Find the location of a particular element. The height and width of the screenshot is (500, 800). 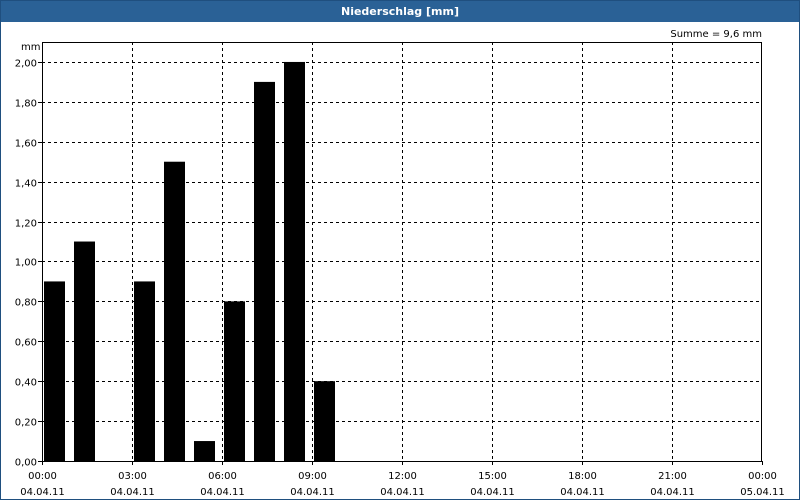

x-tick-time: 21:00 is located at coordinates (672, 476).